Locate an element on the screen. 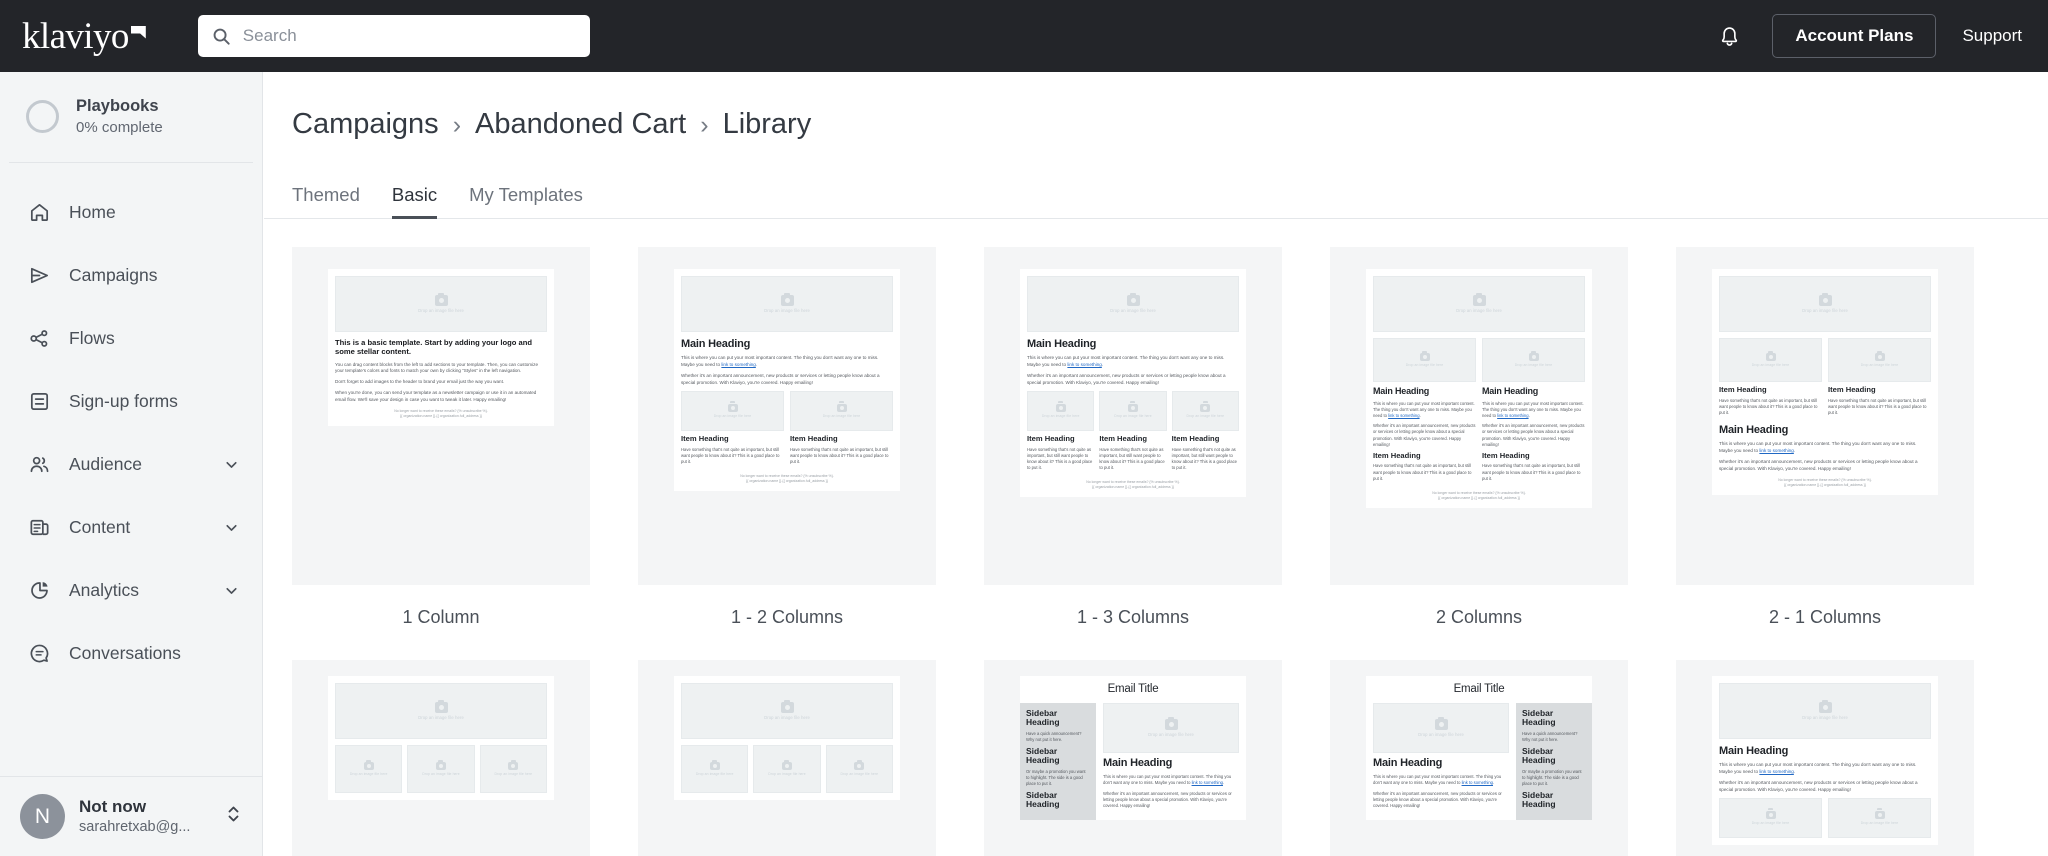 The width and height of the screenshot is (2048, 856). top-header-bar: klaviyo Account Plans Support is located at coordinates (1024, 36).